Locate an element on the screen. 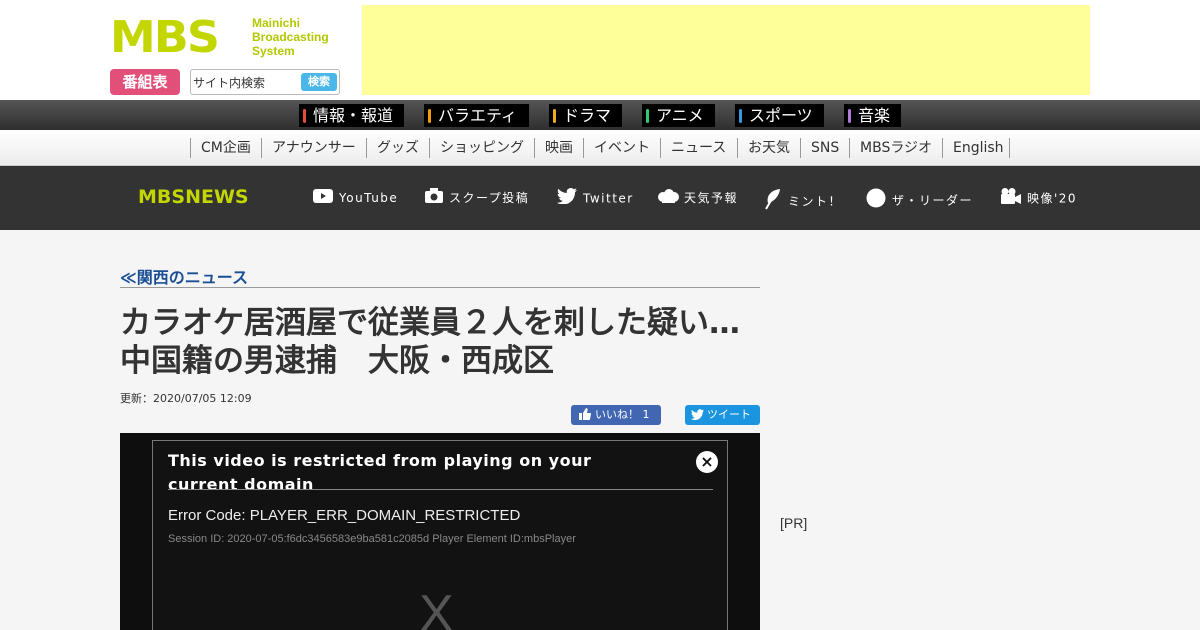 This screenshot has height=630, width=1200. news-mint: ミント！ is located at coordinates (803, 199).